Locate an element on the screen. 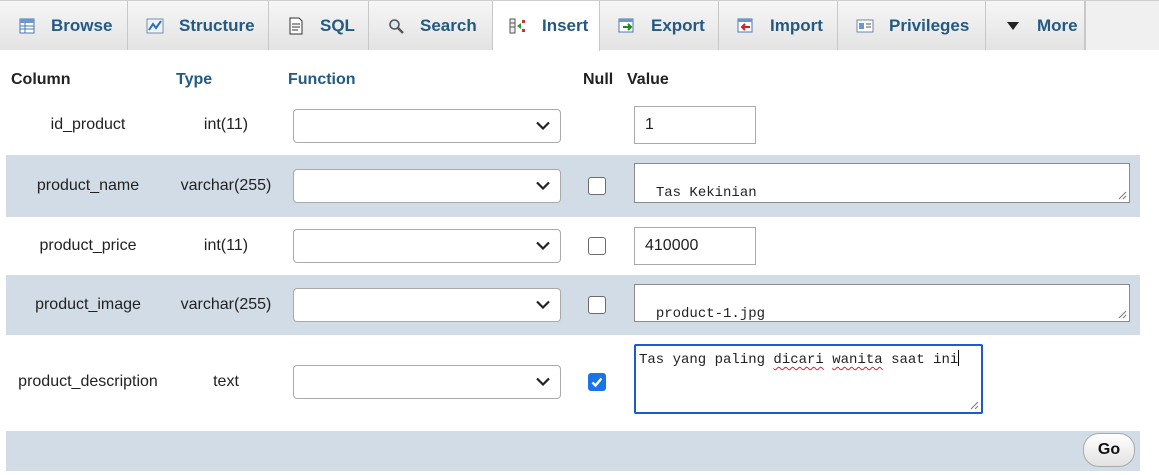  text-caret is located at coordinates (959, 358).